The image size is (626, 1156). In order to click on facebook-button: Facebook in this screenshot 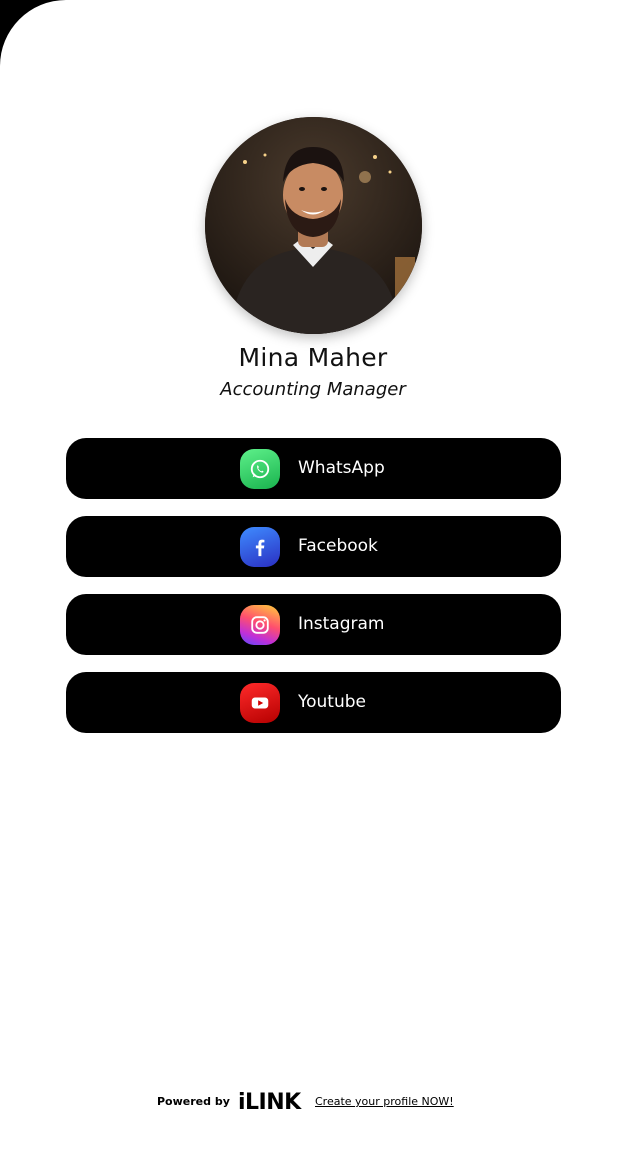, I will do `click(313, 546)`.